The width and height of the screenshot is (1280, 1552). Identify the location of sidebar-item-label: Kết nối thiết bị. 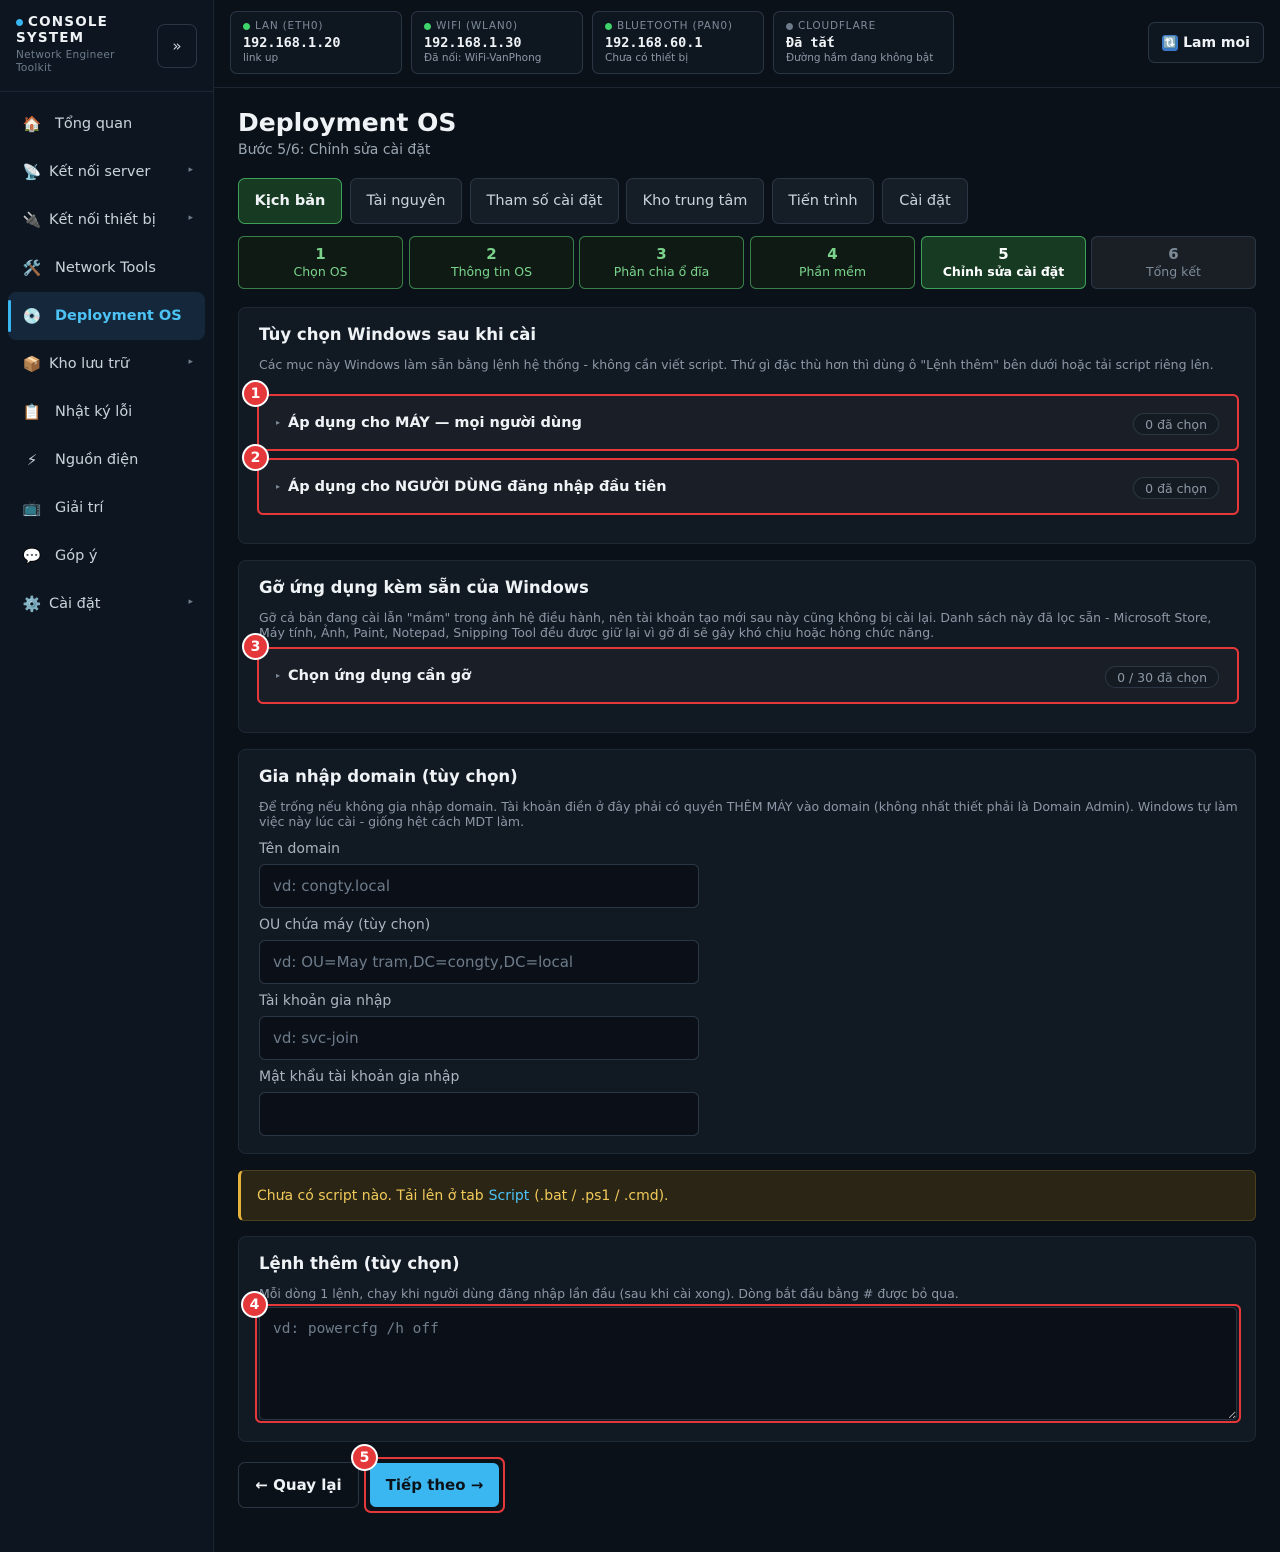
(102, 220).